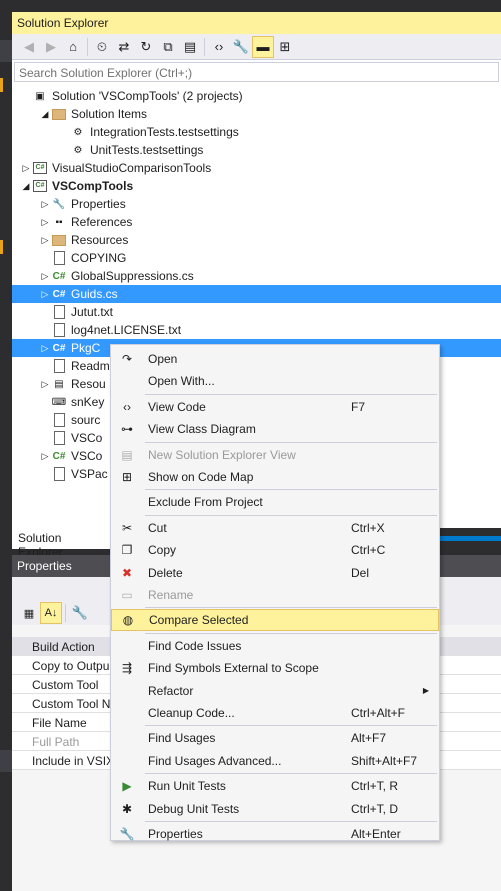 The image size is (501, 891). I want to click on forward-icon: ▶, so click(51, 47).